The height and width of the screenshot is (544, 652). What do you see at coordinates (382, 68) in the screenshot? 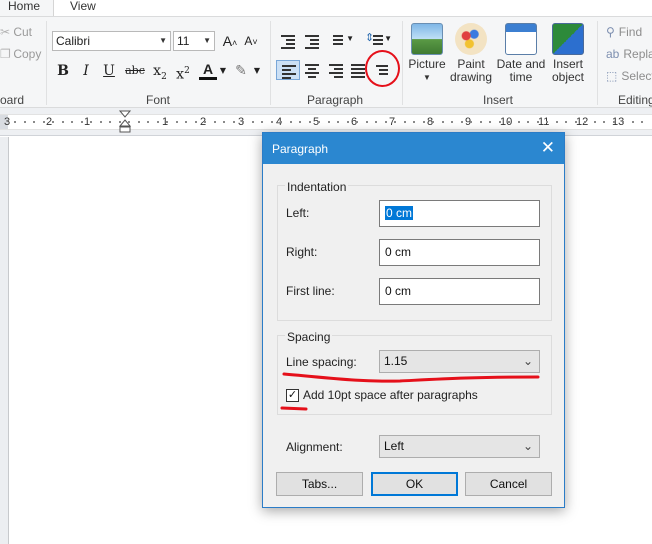
I see `annotation-circle` at bounding box center [382, 68].